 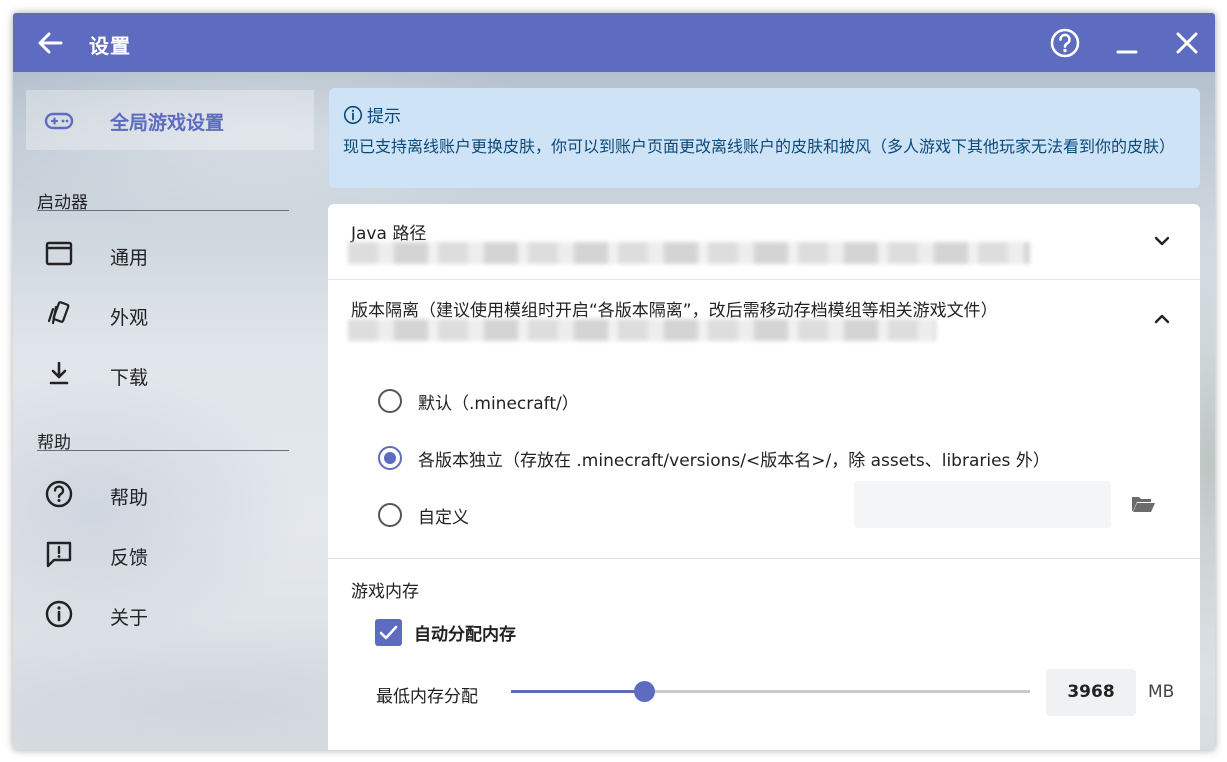 I want to click on radio-option-custom: 自定义, so click(x=423, y=515).